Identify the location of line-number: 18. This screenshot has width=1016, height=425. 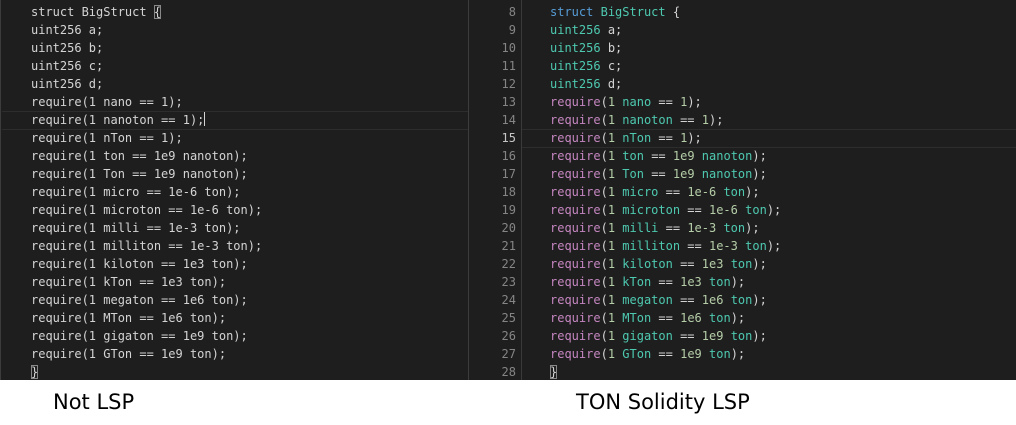
(508, 192).